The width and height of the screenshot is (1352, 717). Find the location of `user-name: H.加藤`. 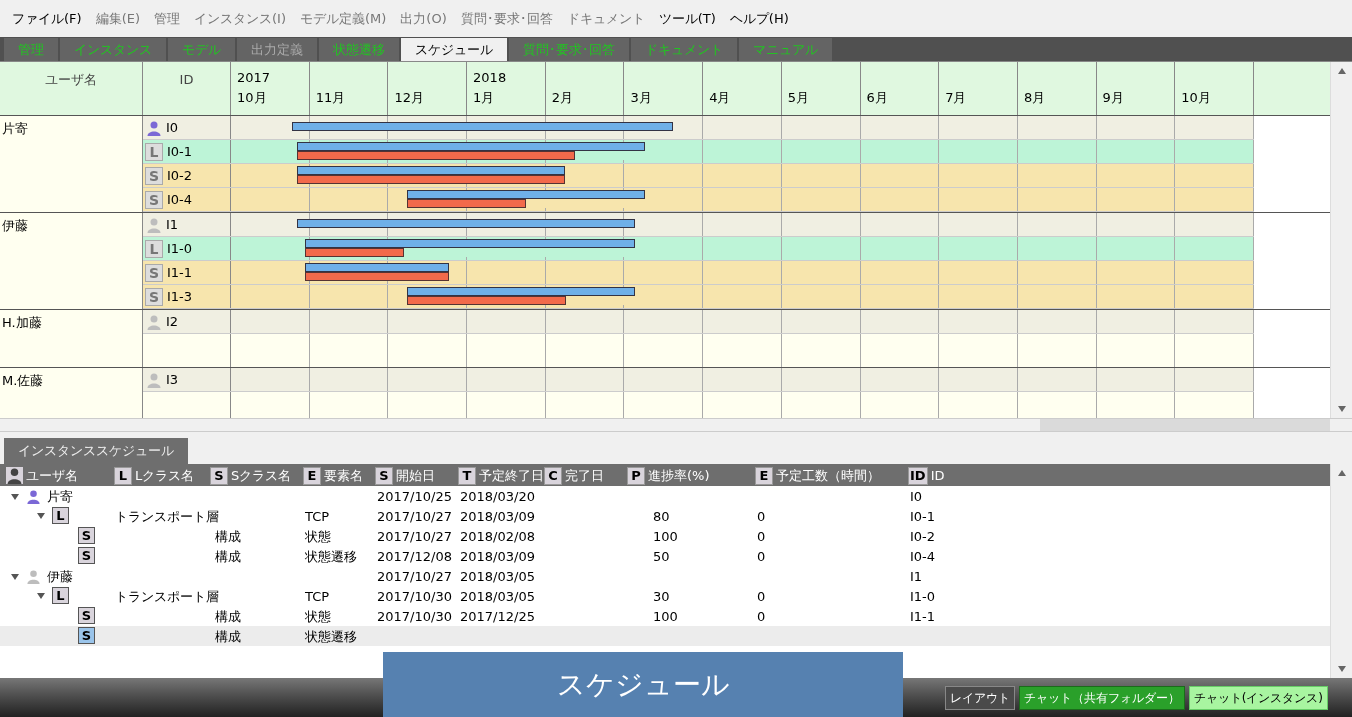

user-name: H.加藤 is located at coordinates (22, 322).